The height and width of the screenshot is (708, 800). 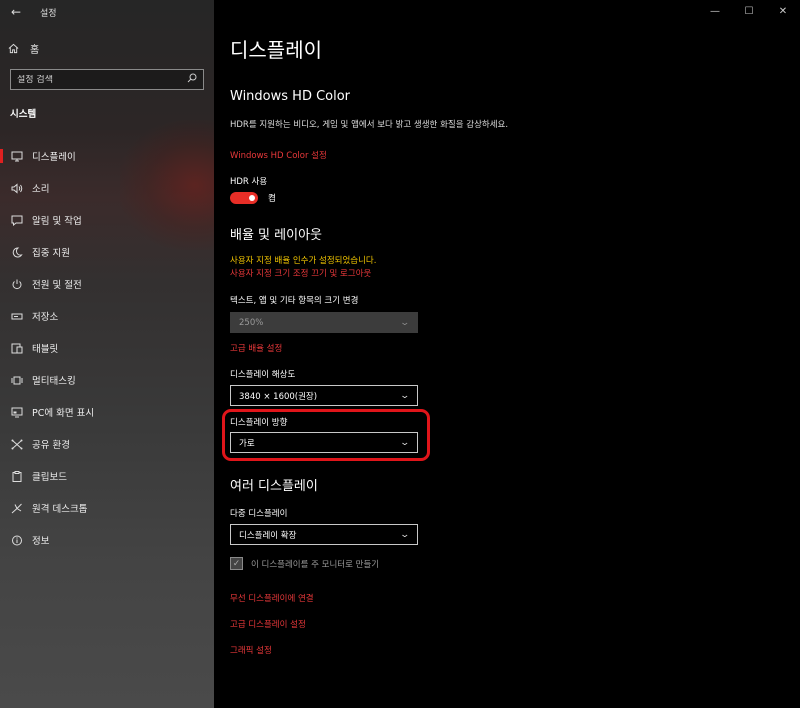 I want to click on multi-display-value: 디스플레이 확장, so click(x=268, y=535).